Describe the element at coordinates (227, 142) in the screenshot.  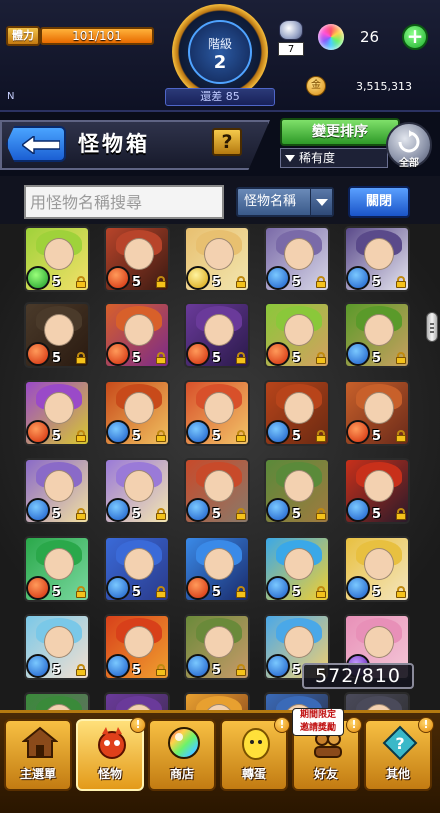
I see `help-button: ?` at that location.